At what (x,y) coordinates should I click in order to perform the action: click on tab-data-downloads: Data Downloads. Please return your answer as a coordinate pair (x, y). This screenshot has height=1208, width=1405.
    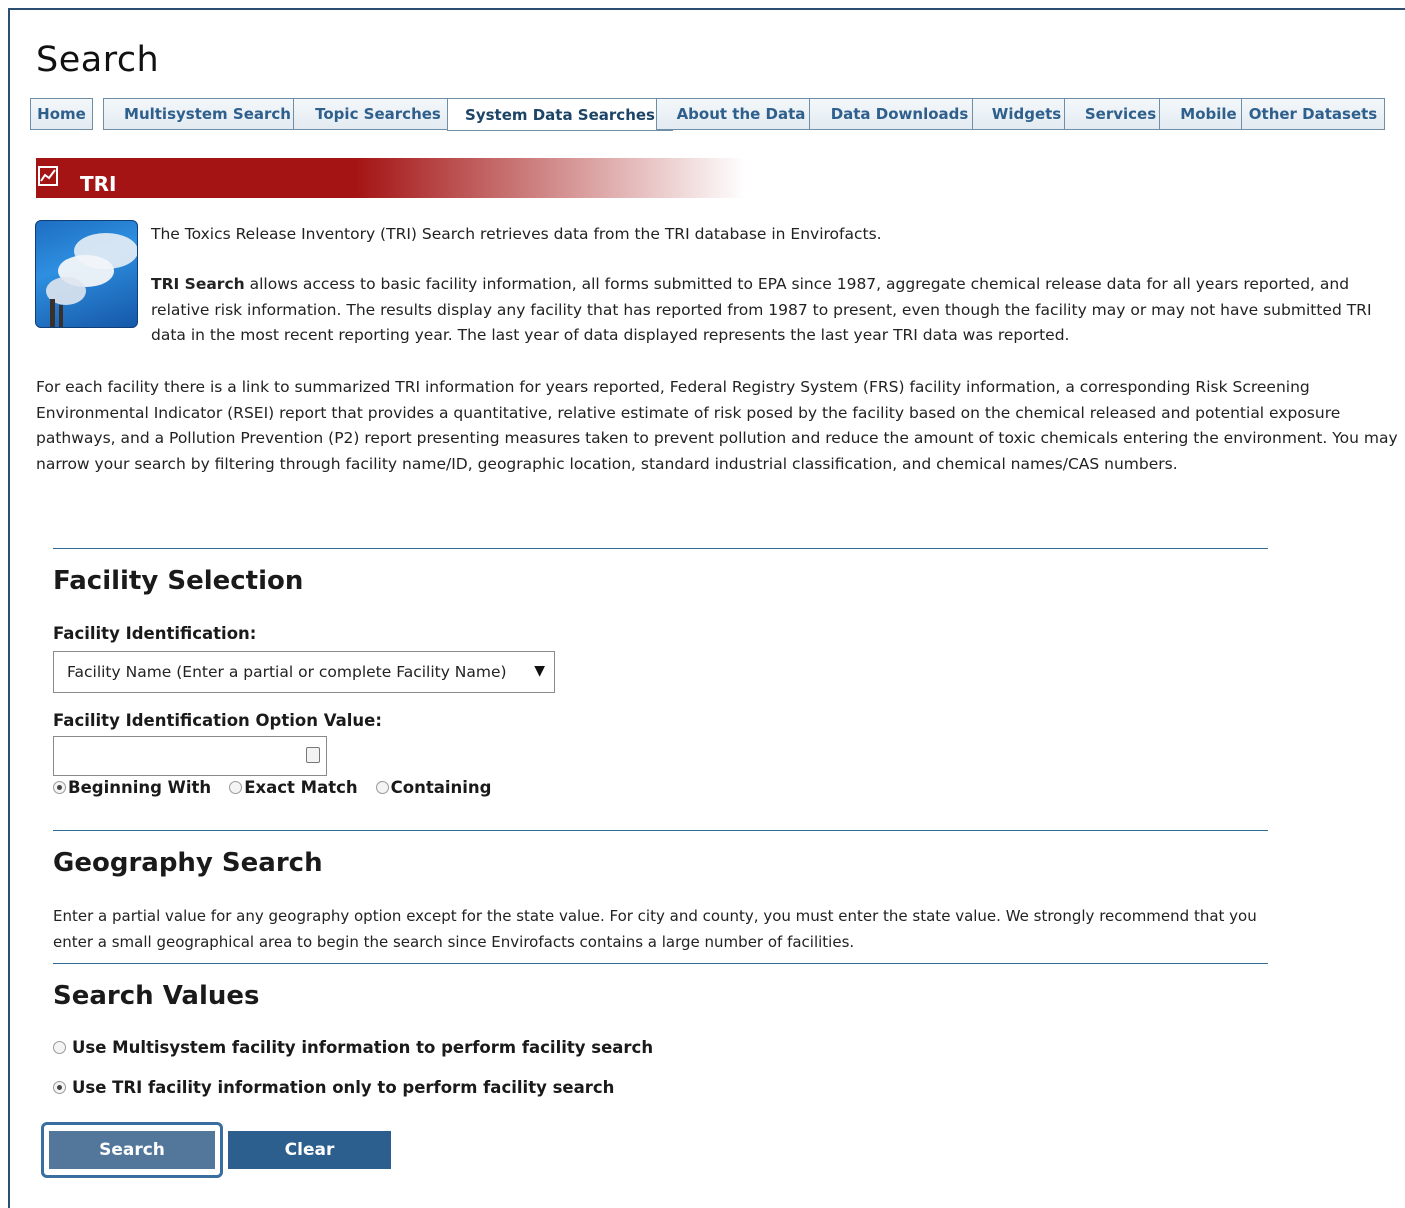
    Looking at the image, I should click on (899, 114).